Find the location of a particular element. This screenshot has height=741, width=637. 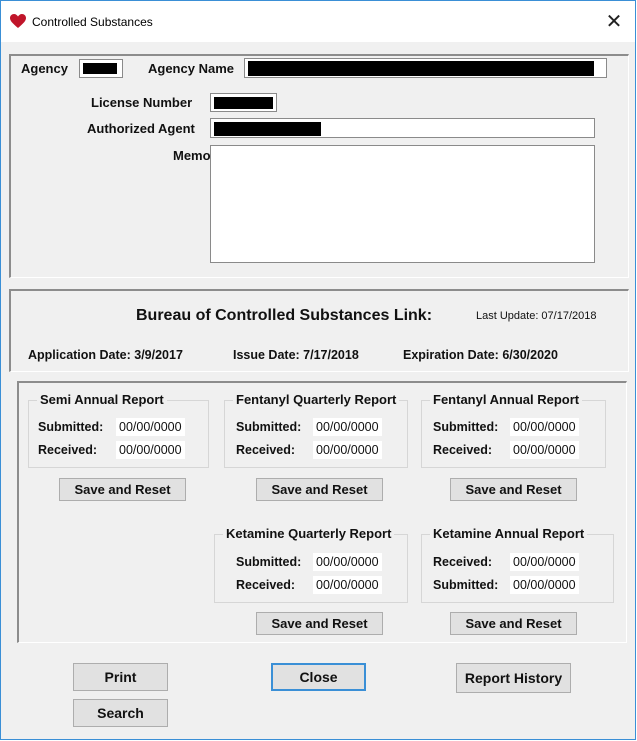

window-title: Controlled Substances is located at coordinates (92, 22).